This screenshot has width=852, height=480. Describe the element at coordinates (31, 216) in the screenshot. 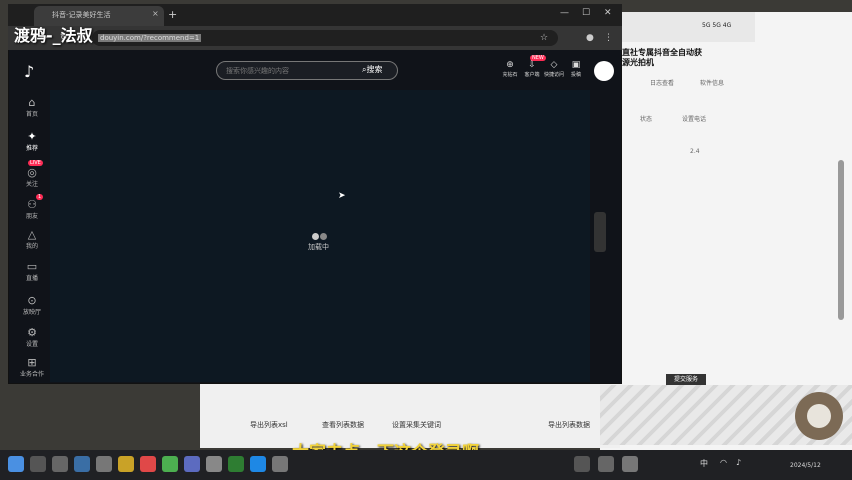

I see `nav-friends-label: 朋友` at that location.